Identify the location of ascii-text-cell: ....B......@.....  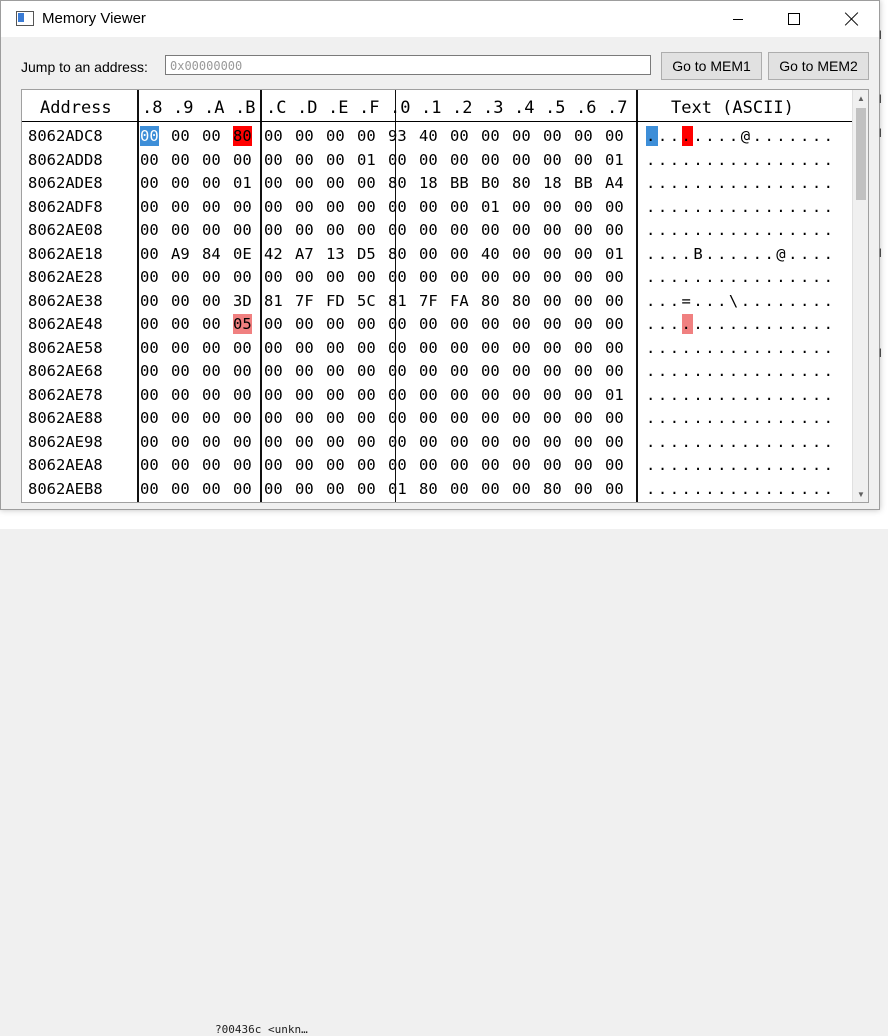
(741, 254).